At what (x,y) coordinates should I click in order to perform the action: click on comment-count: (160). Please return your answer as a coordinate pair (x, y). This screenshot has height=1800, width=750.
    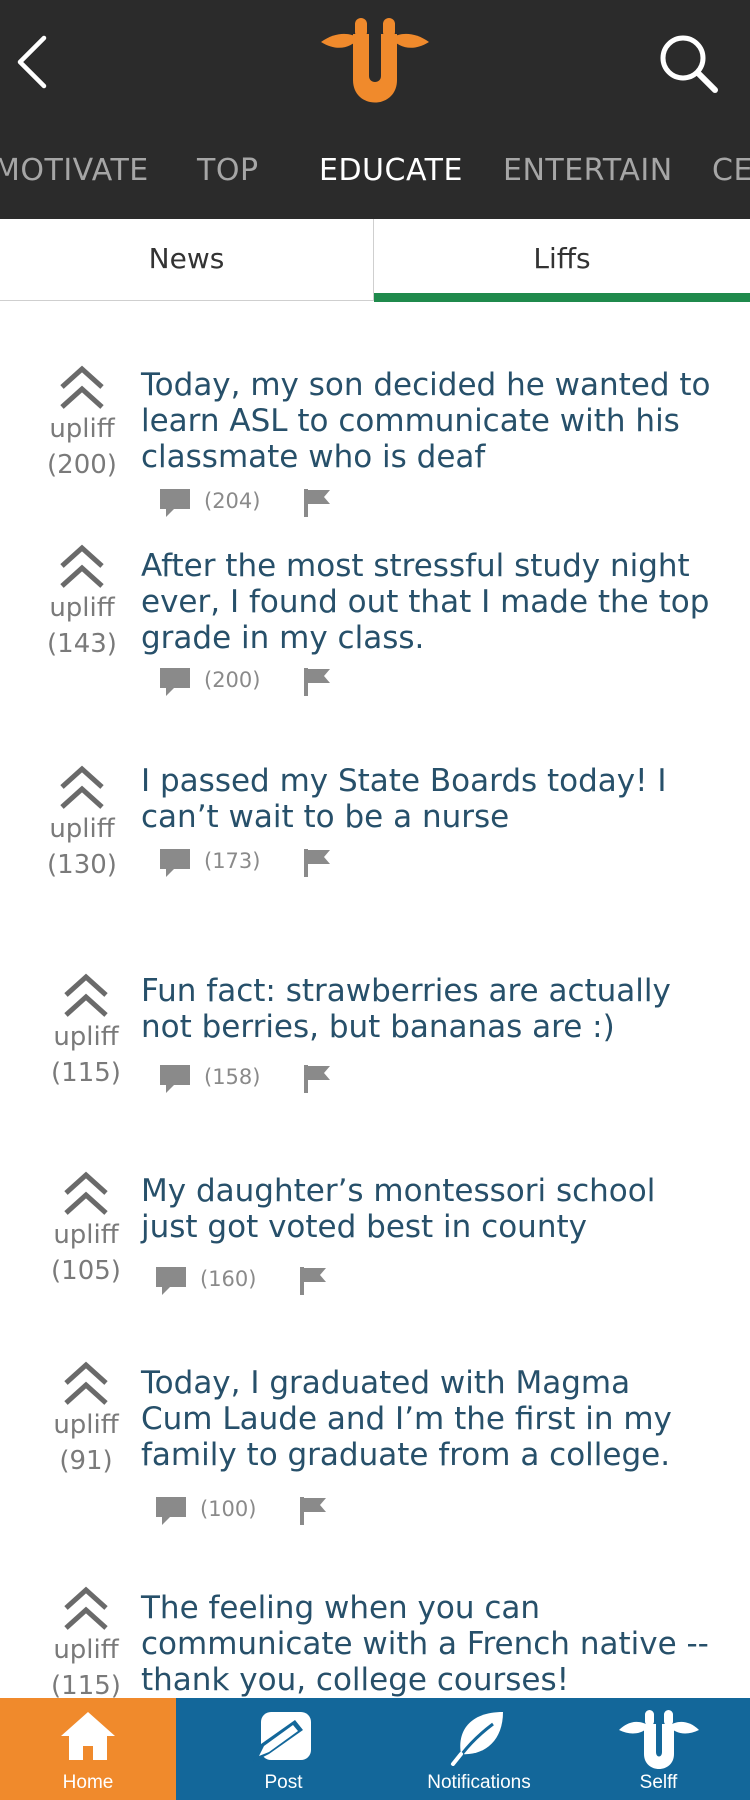
    Looking at the image, I should click on (228, 1279).